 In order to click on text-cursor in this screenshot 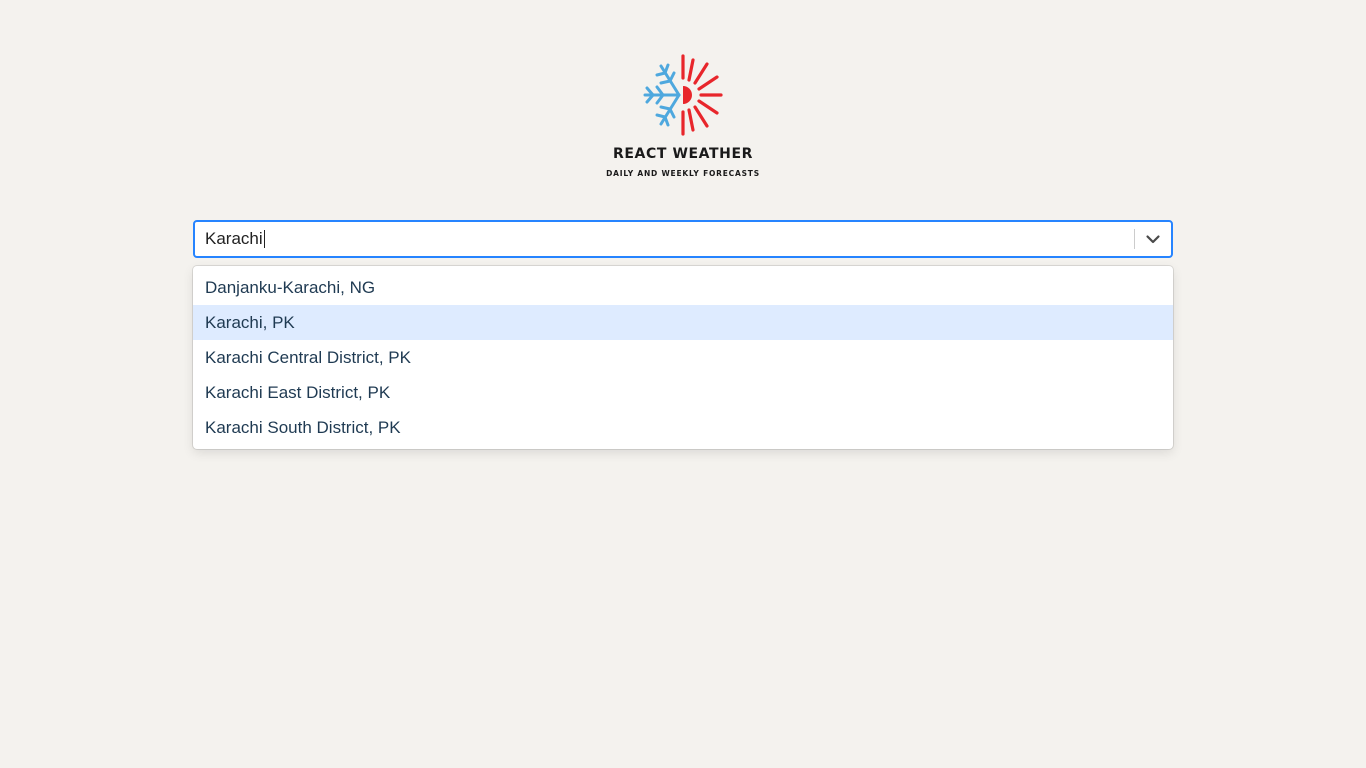, I will do `click(264, 239)`.